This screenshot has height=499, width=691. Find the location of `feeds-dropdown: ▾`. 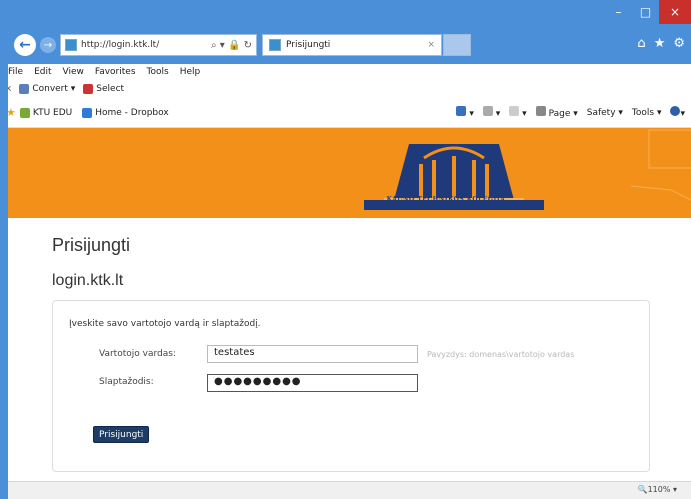

feeds-dropdown: ▾ is located at coordinates (491, 112).